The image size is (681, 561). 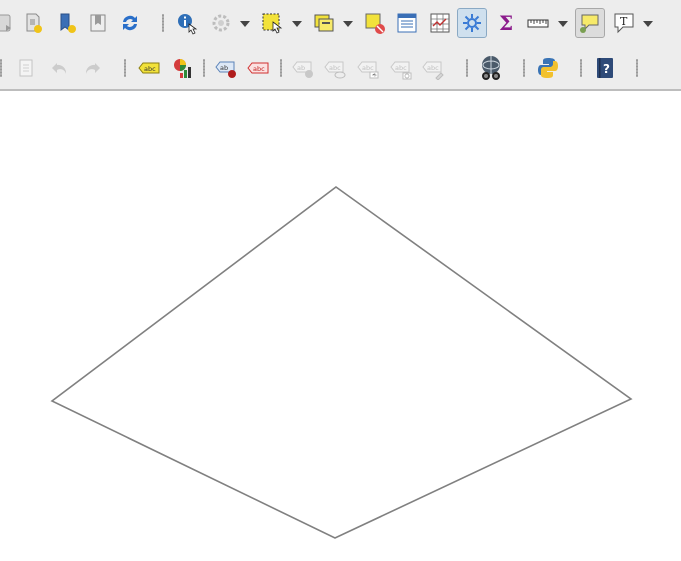 I want to click on show-hide-labels-icon: abc, so click(x=335, y=68).